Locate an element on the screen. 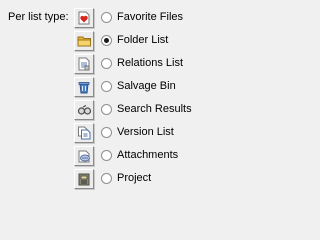  favorite-files-icon is located at coordinates (84, 17).